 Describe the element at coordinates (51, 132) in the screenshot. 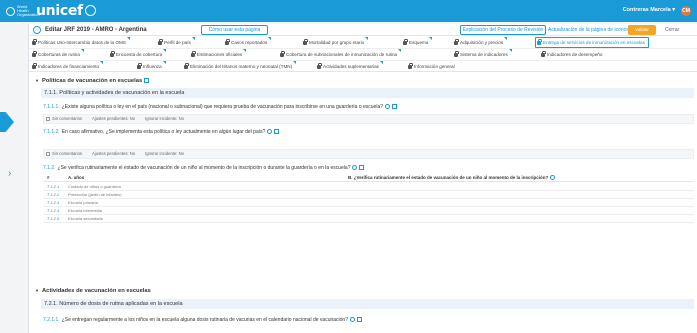

I see `question-number: 7.1.1.2.` at that location.